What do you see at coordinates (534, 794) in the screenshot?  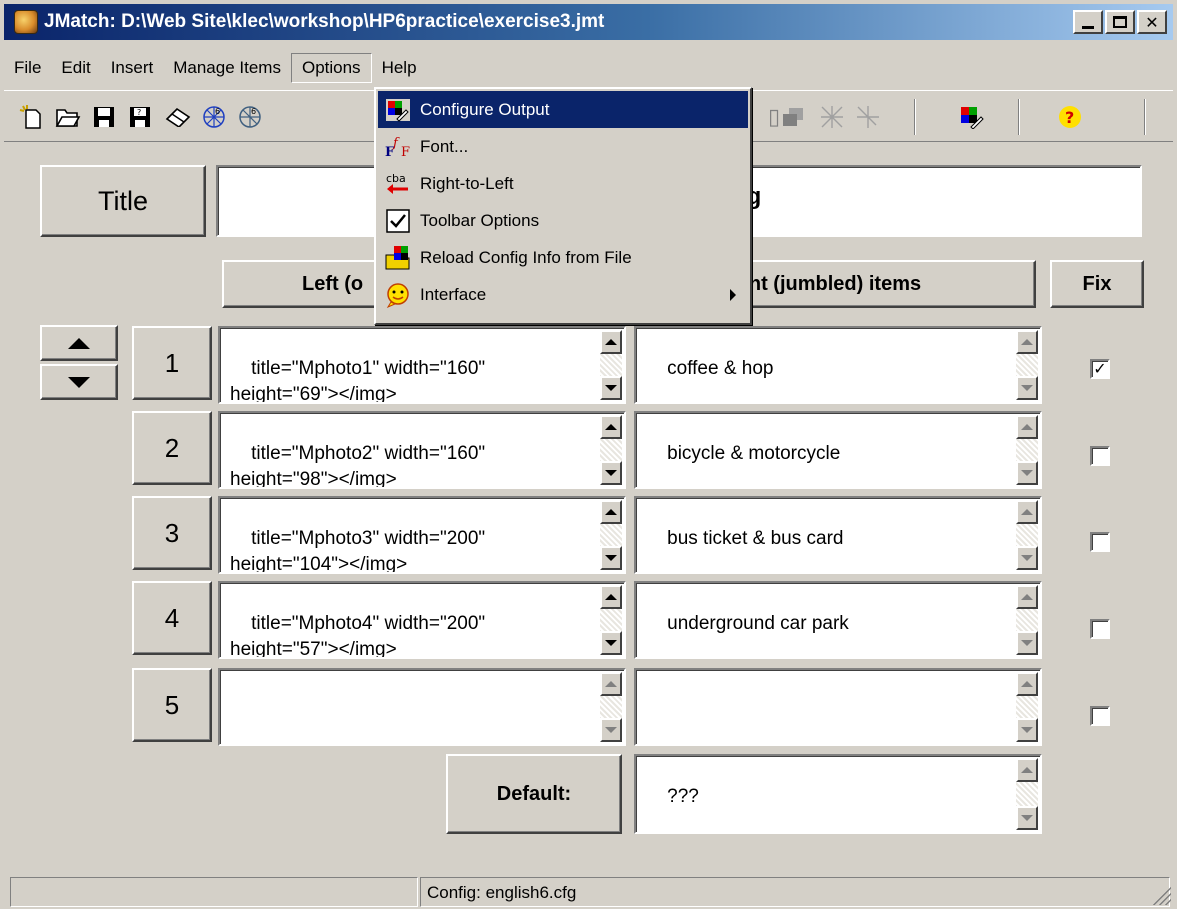 I see `default-label: Default:` at bounding box center [534, 794].